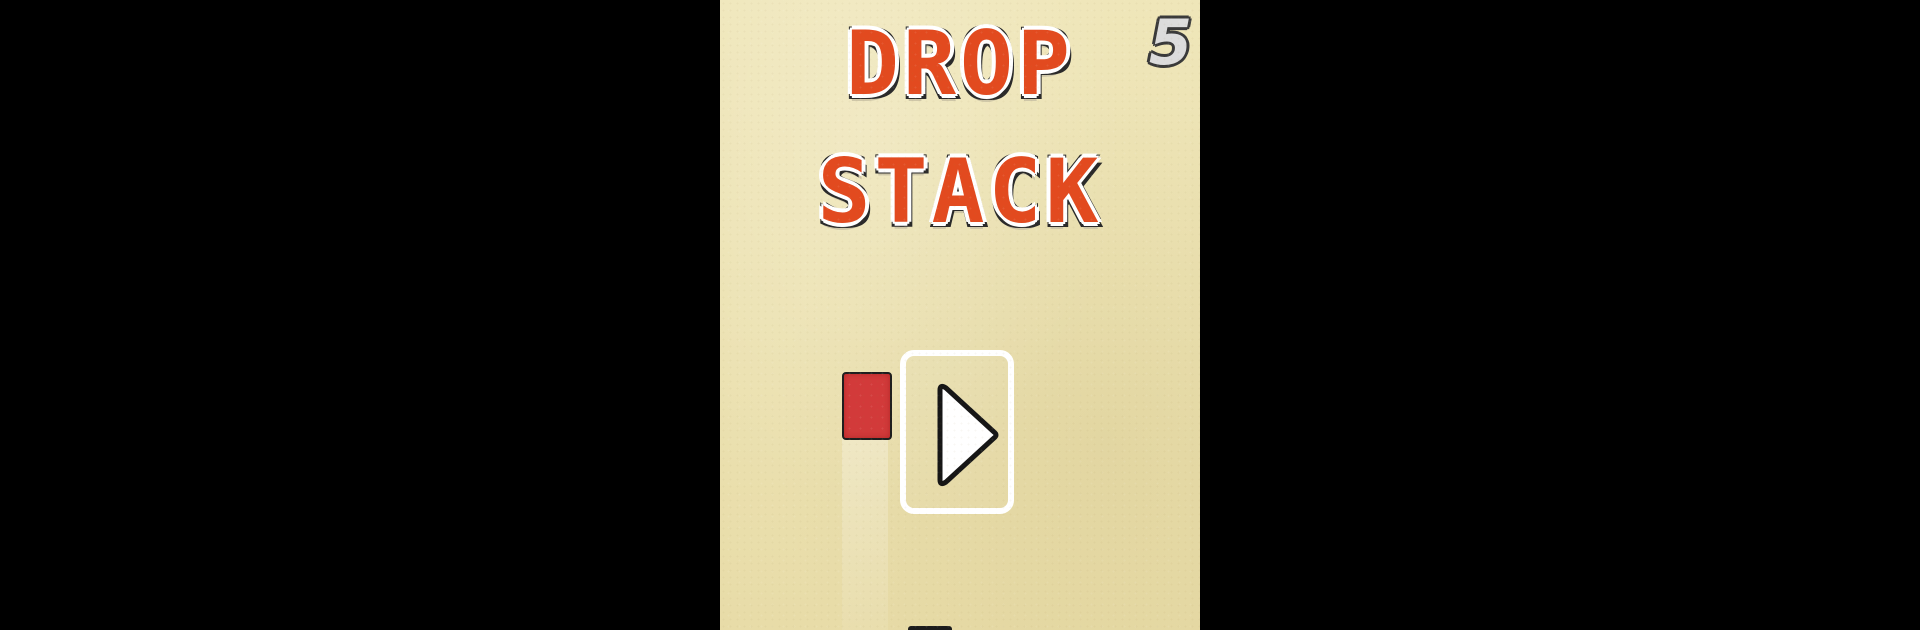  I want to click on title-stack: STACK, so click(960, 191).